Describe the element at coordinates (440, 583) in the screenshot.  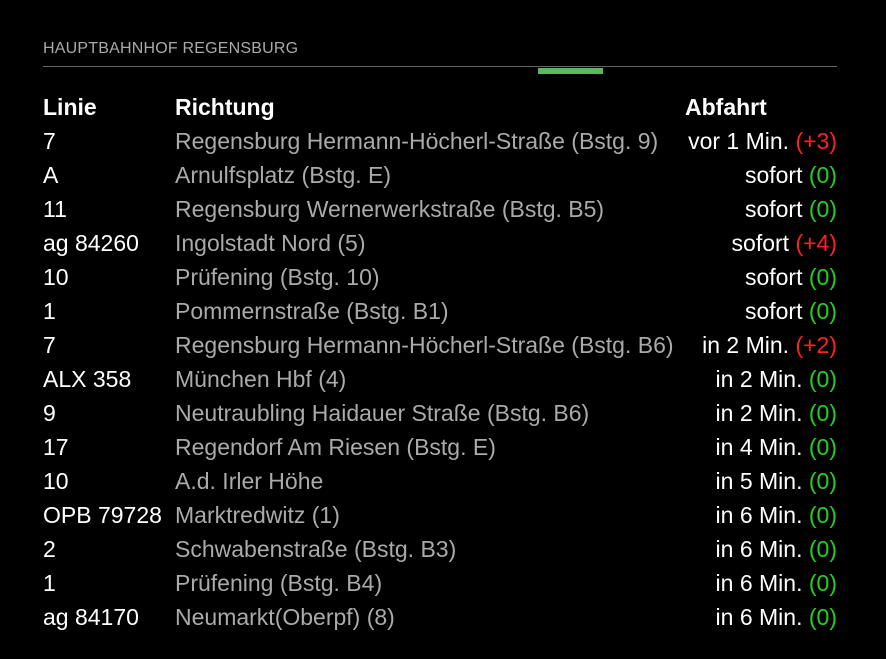
I see `table-row: 1 Prüfening (Bstg. B4) in 6 Min. (0)` at that location.